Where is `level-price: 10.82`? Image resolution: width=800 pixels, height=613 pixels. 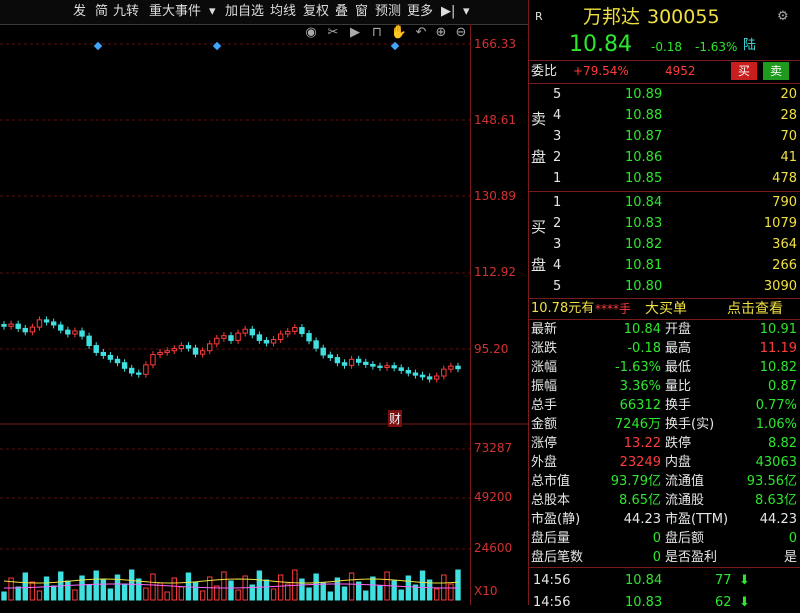 level-price: 10.82 is located at coordinates (644, 244).